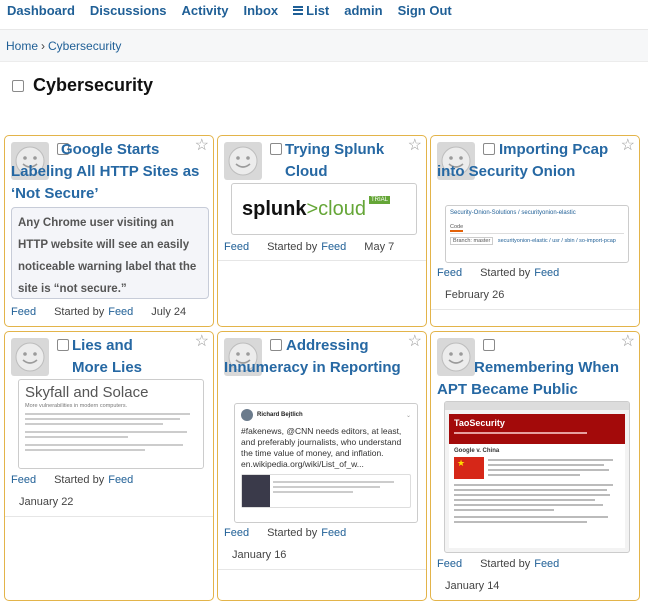 The image size is (648, 607). I want to click on card-date: January 16, so click(259, 555).